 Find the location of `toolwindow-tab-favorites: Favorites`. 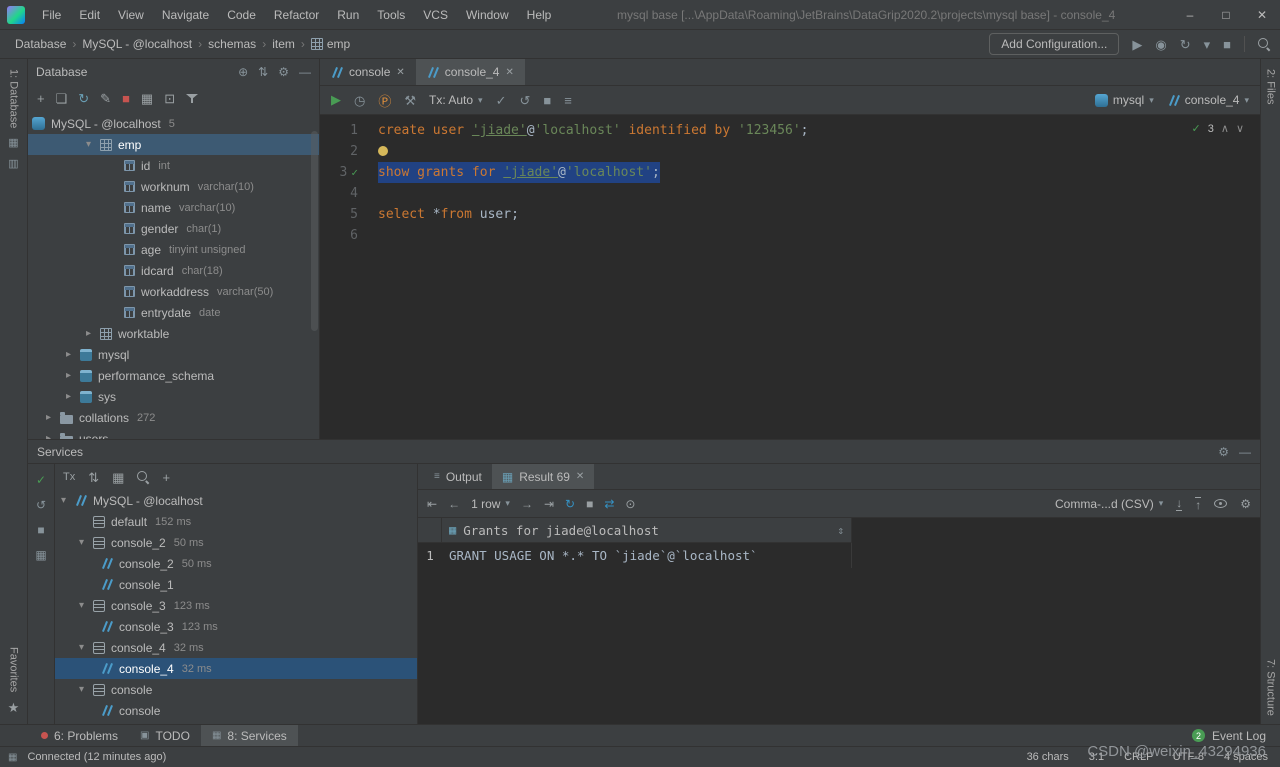

toolwindow-tab-favorites: Favorites is located at coordinates (14, 669).